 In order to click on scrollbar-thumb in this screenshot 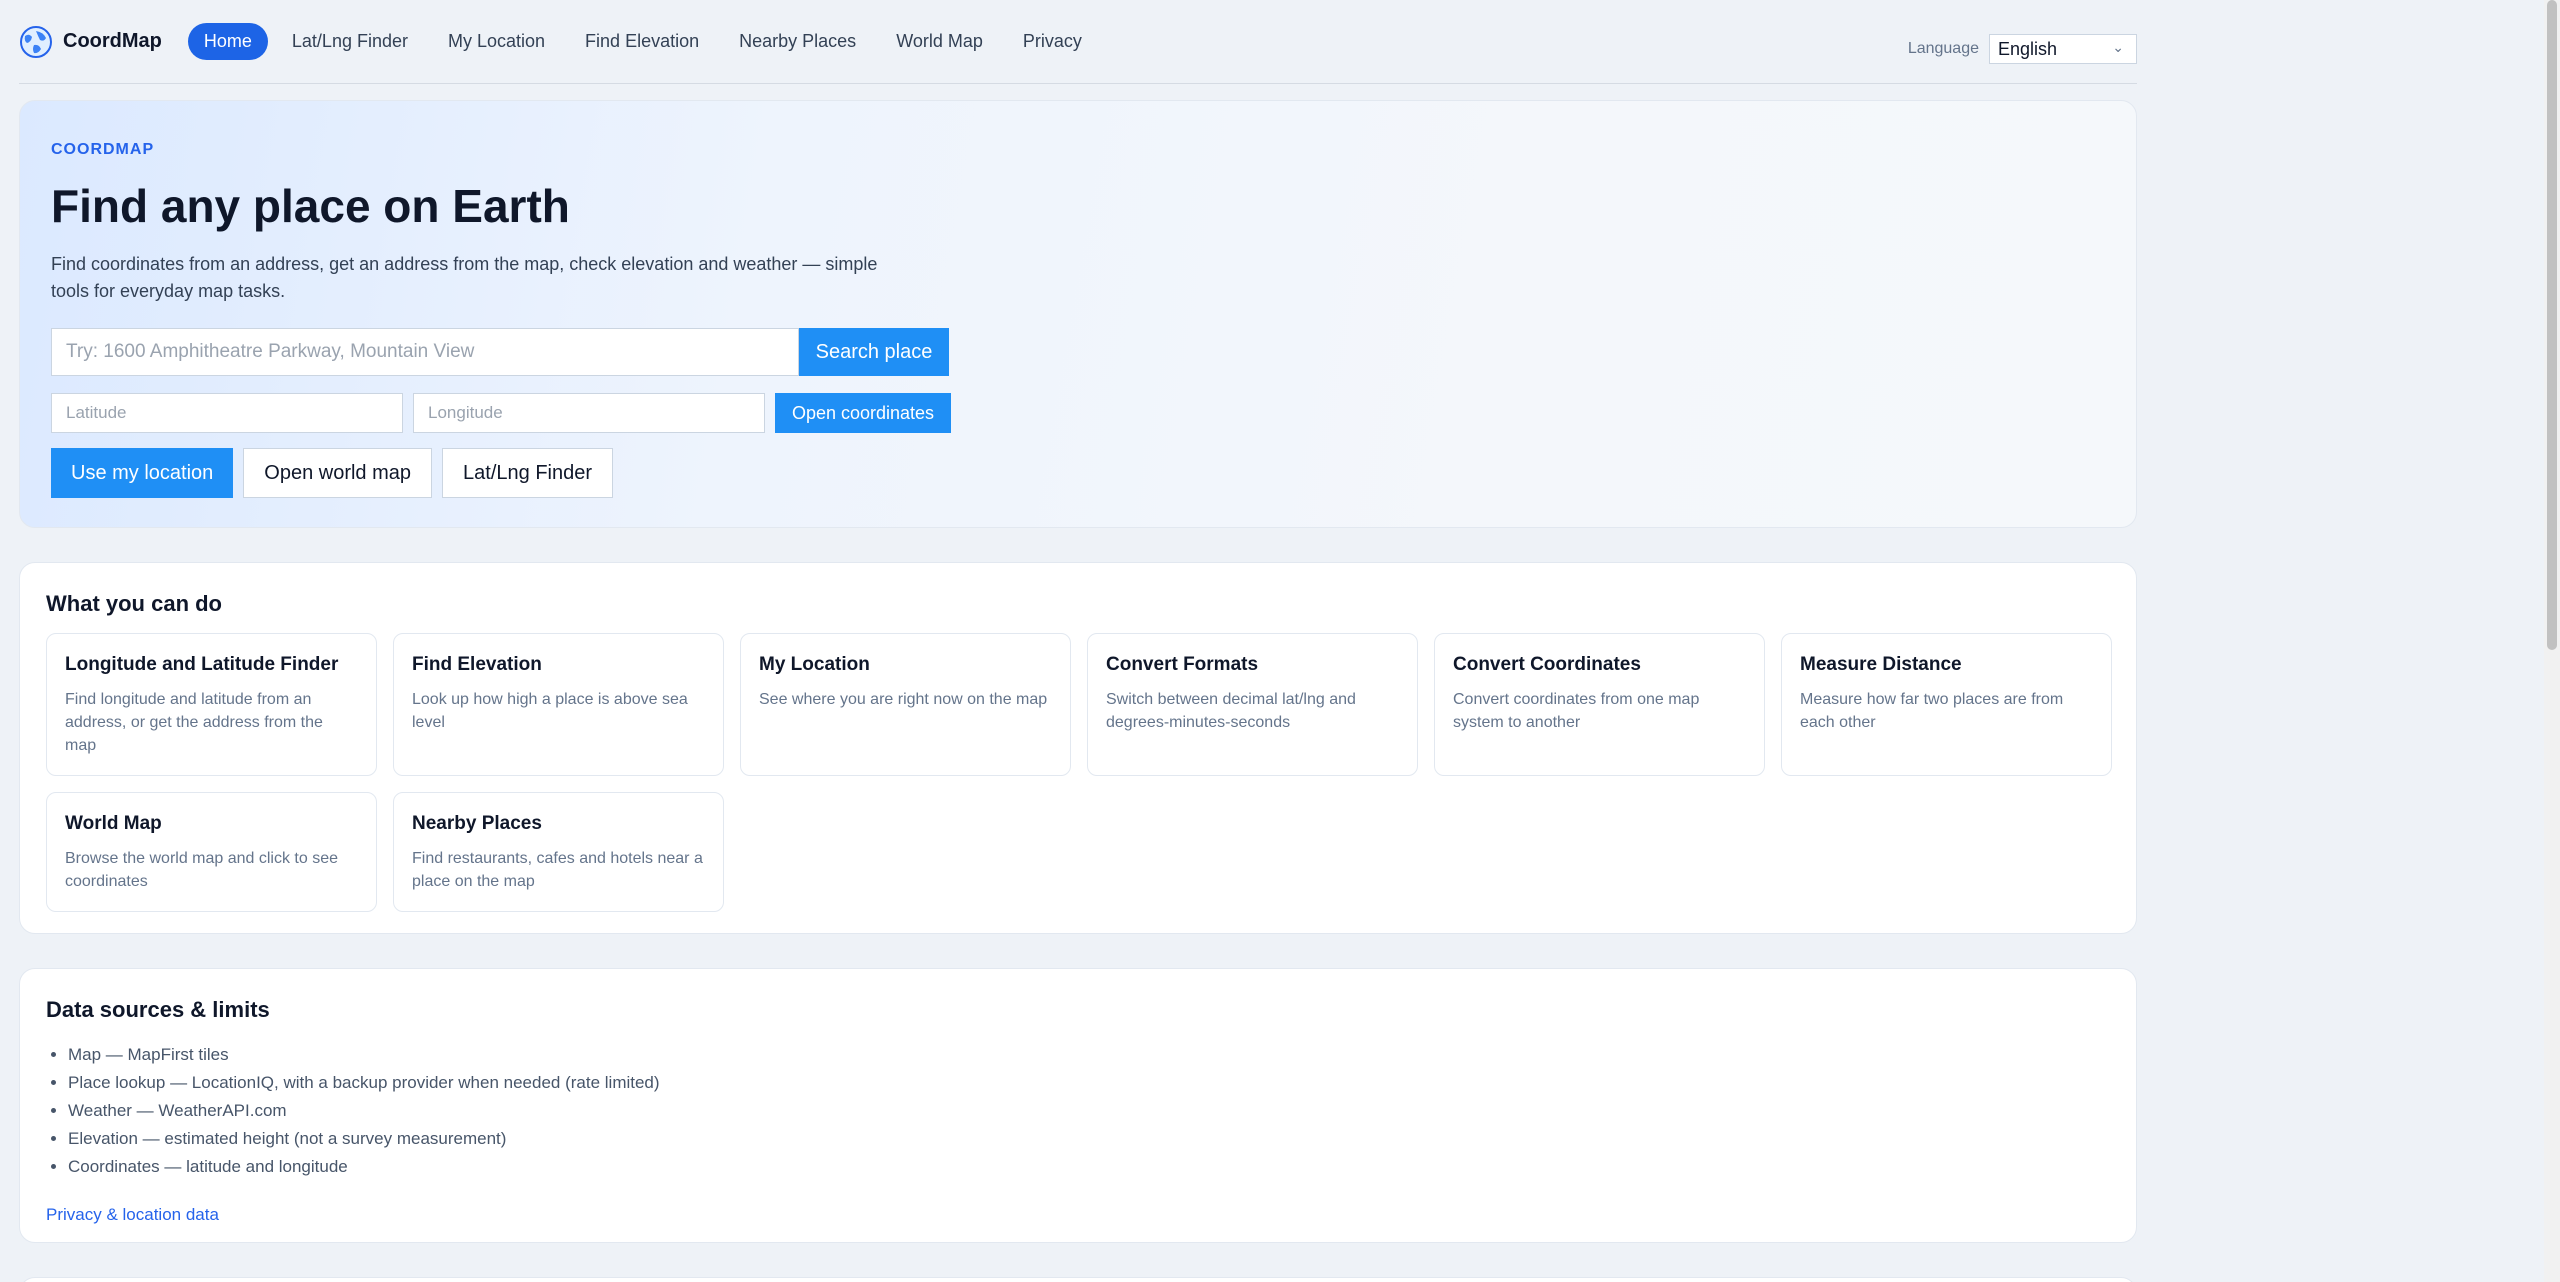, I will do `click(2552, 325)`.